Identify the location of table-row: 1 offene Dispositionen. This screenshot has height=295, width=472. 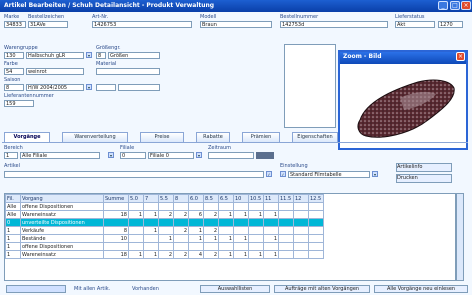
(164, 246).